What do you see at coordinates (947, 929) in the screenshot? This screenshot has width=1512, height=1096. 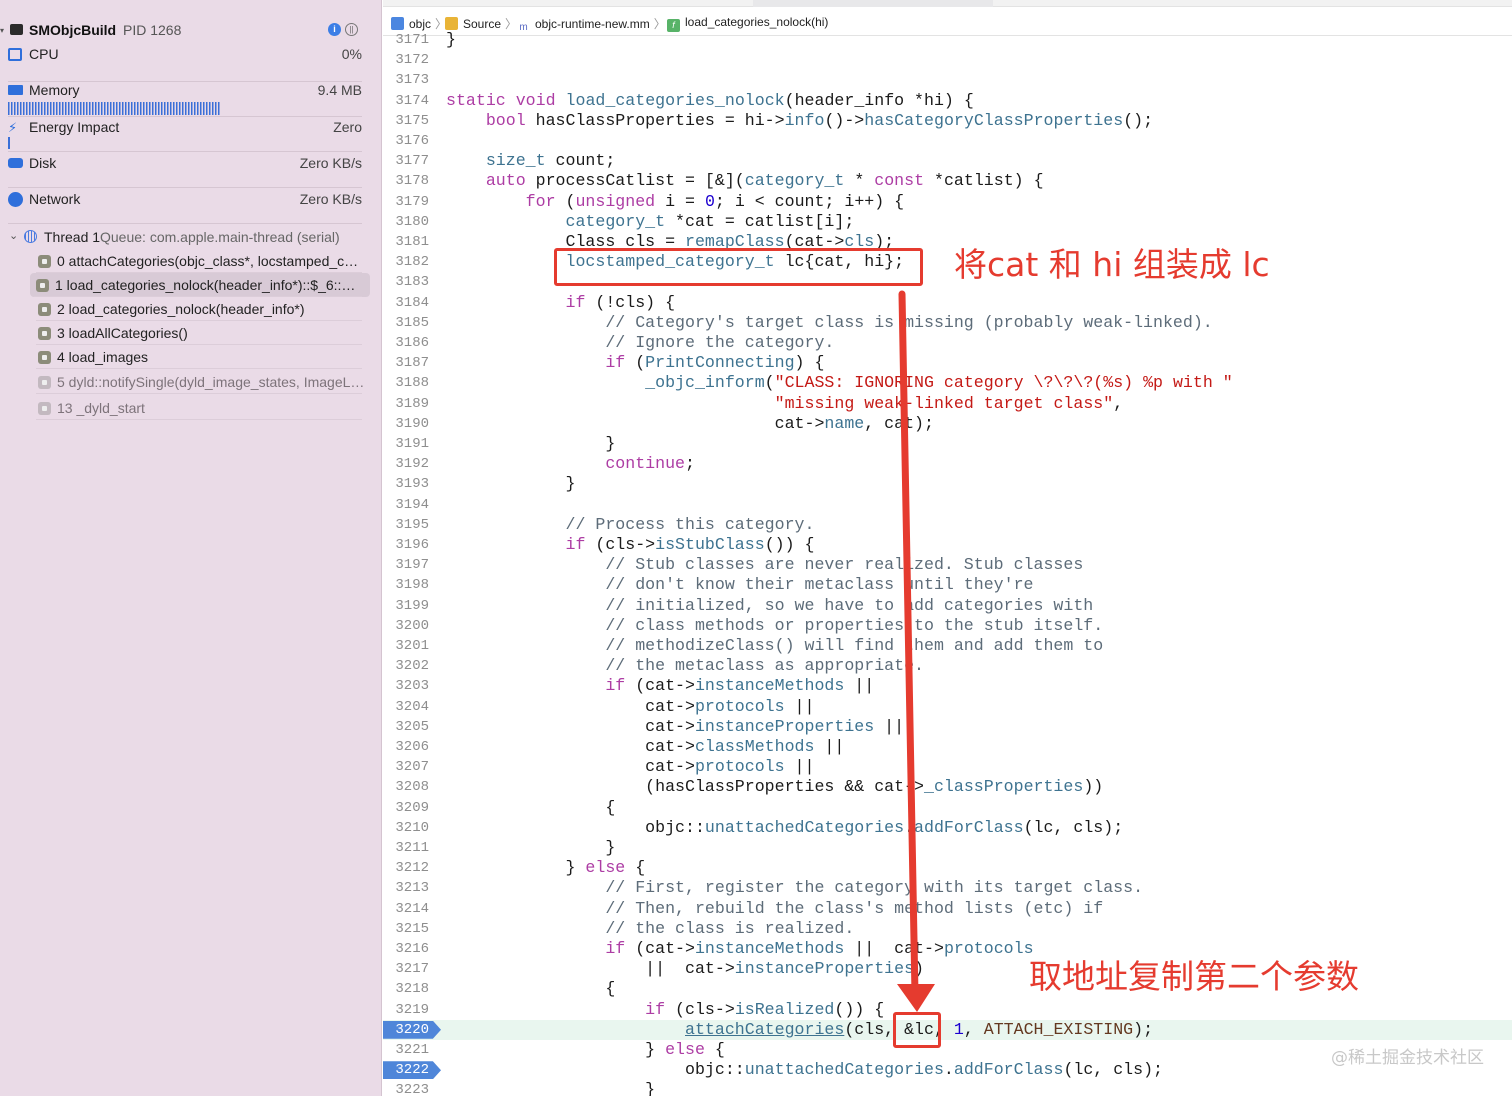 I see `code-line: 3215 // the class is realized.` at bounding box center [947, 929].